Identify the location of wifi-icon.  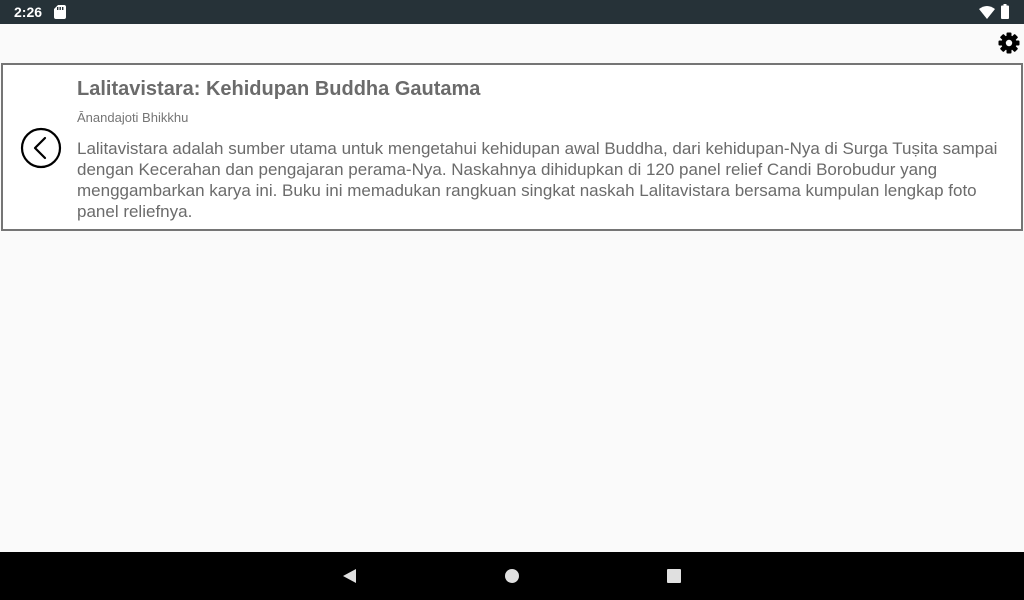
(987, 12).